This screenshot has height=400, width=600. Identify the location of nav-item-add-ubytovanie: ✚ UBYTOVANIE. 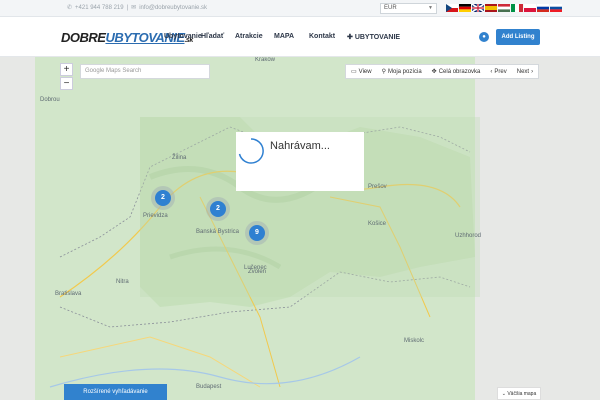
(373, 37).